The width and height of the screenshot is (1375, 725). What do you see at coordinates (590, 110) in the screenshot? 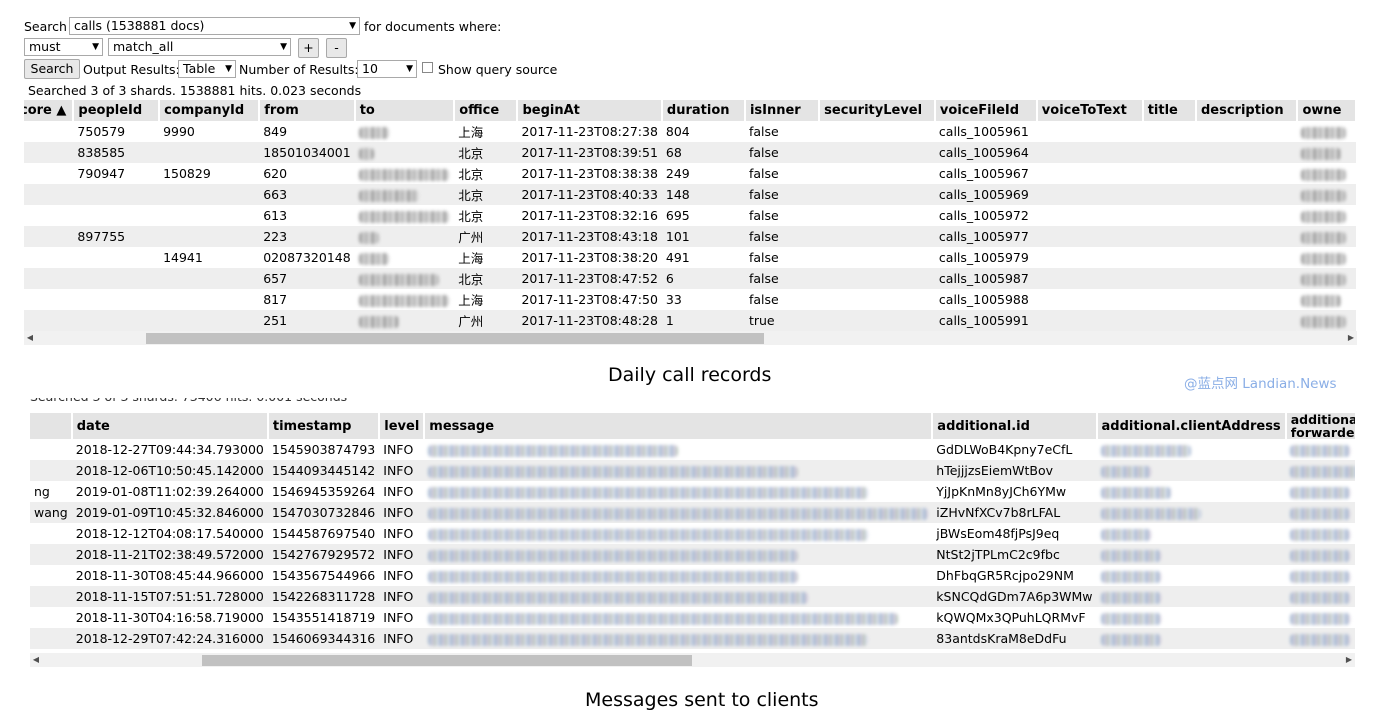
I see `column-header-beginat: beginAt` at bounding box center [590, 110].